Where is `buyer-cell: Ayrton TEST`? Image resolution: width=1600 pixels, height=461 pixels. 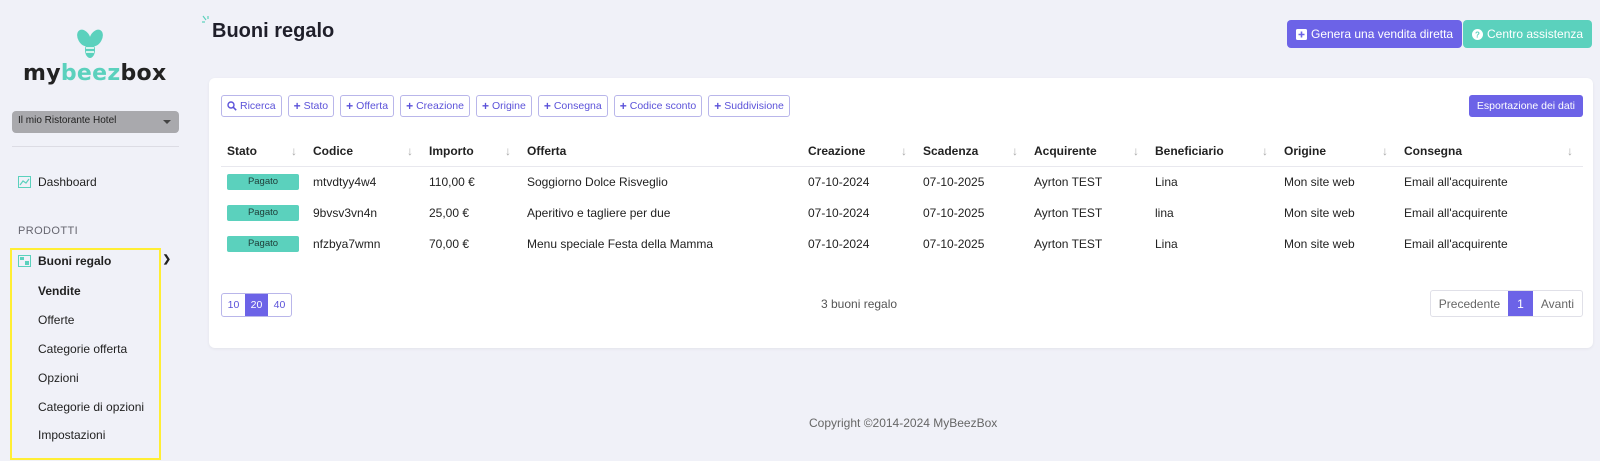 buyer-cell: Ayrton TEST is located at coordinates (1068, 243).